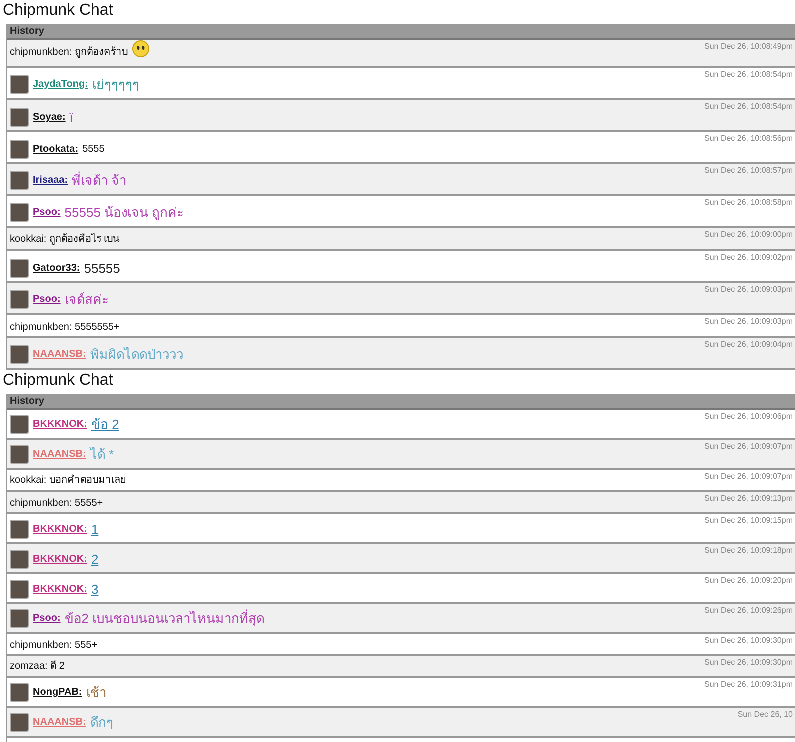 The width and height of the screenshot is (795, 742). Describe the element at coordinates (69, 52) in the screenshot. I see `chat-message: chipmunkben: ถูกต้องคร้าบ` at that location.